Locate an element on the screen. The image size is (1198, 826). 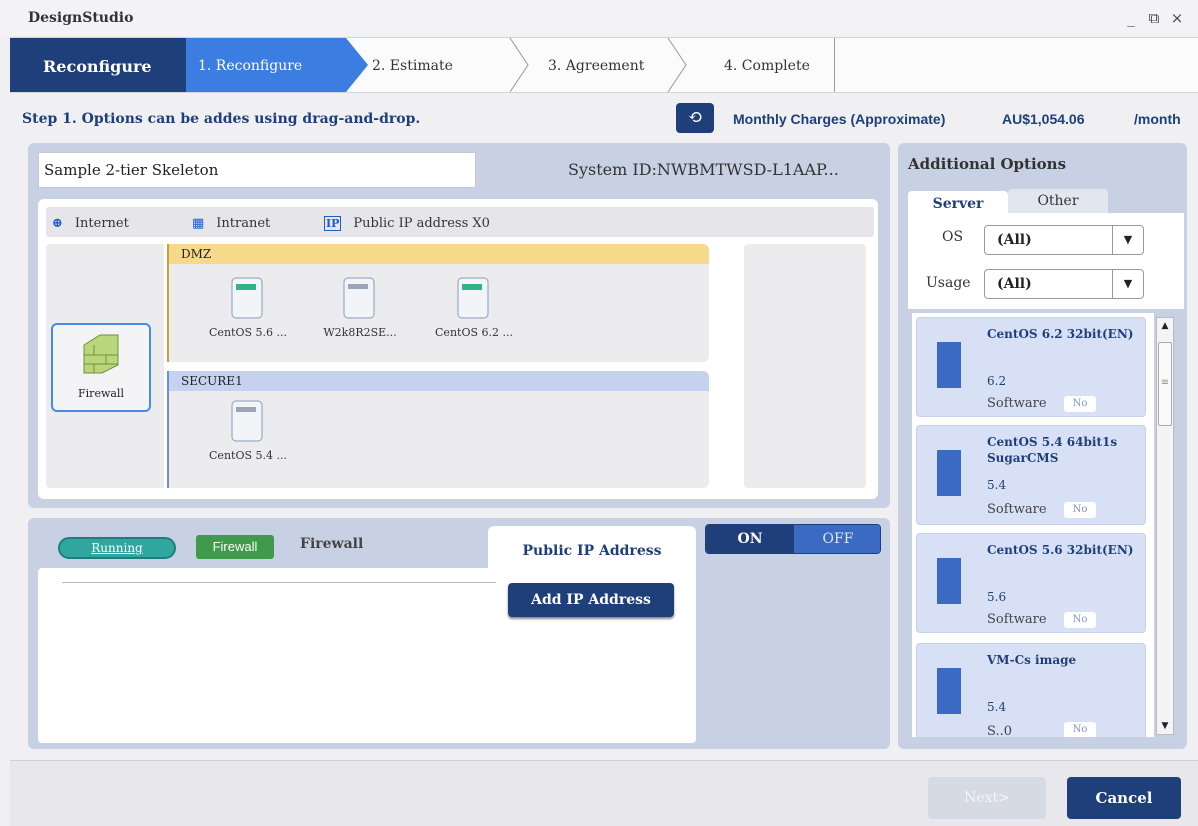
globe-icon: ⊕ is located at coordinates (57, 223).